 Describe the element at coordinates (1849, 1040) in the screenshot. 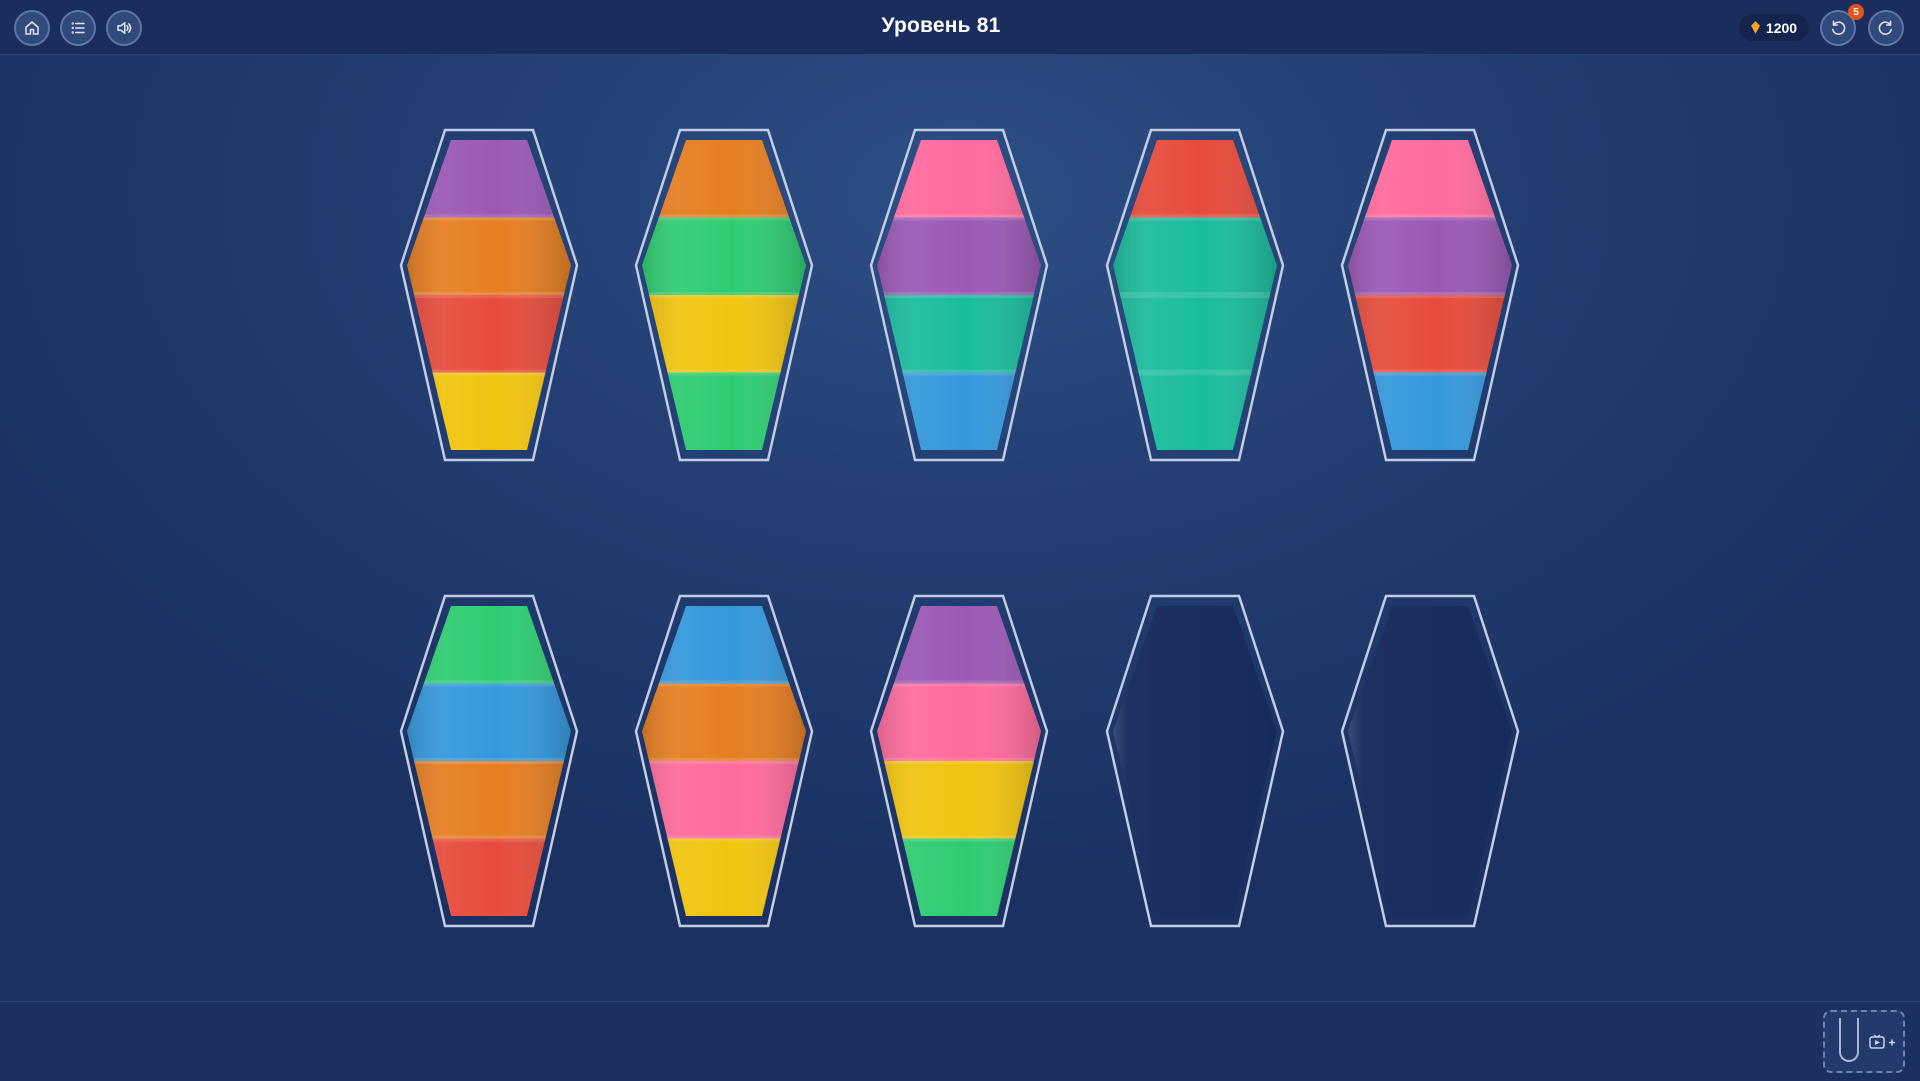

I see `tube-icon` at that location.